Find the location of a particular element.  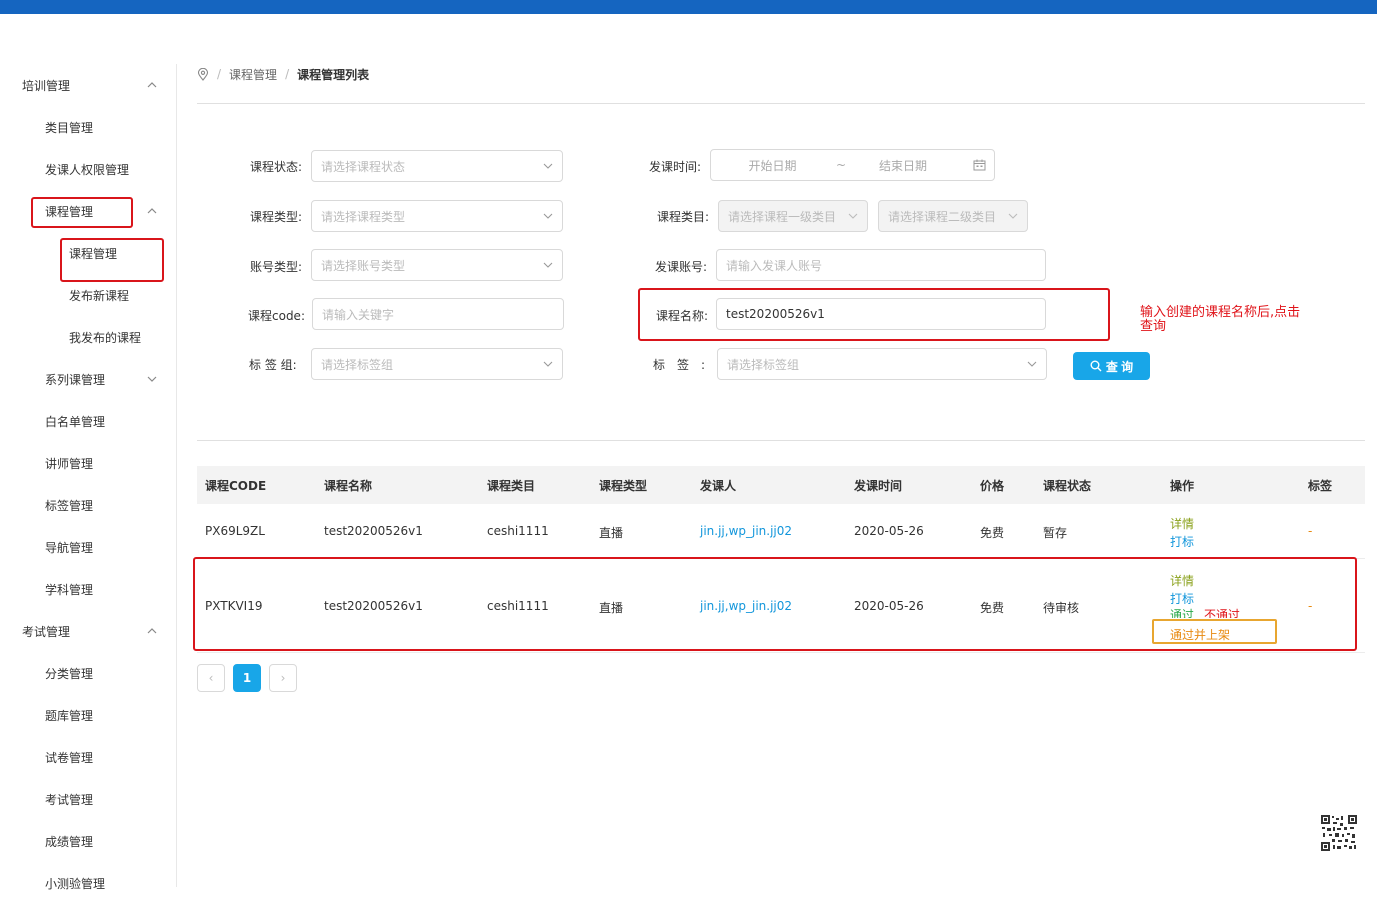

column-header: 课程状态 is located at coordinates (1067, 486).